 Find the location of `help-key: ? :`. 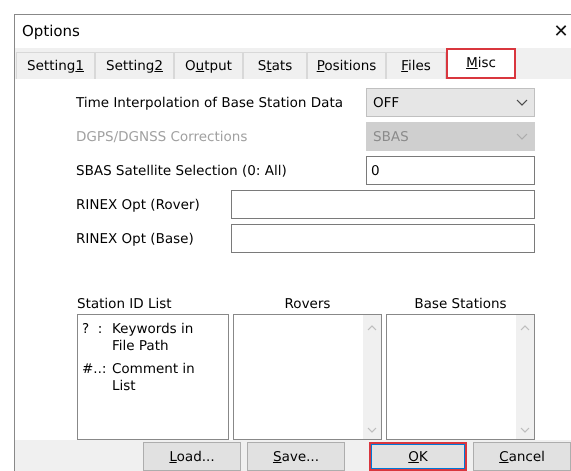

help-key: ? : is located at coordinates (97, 338).